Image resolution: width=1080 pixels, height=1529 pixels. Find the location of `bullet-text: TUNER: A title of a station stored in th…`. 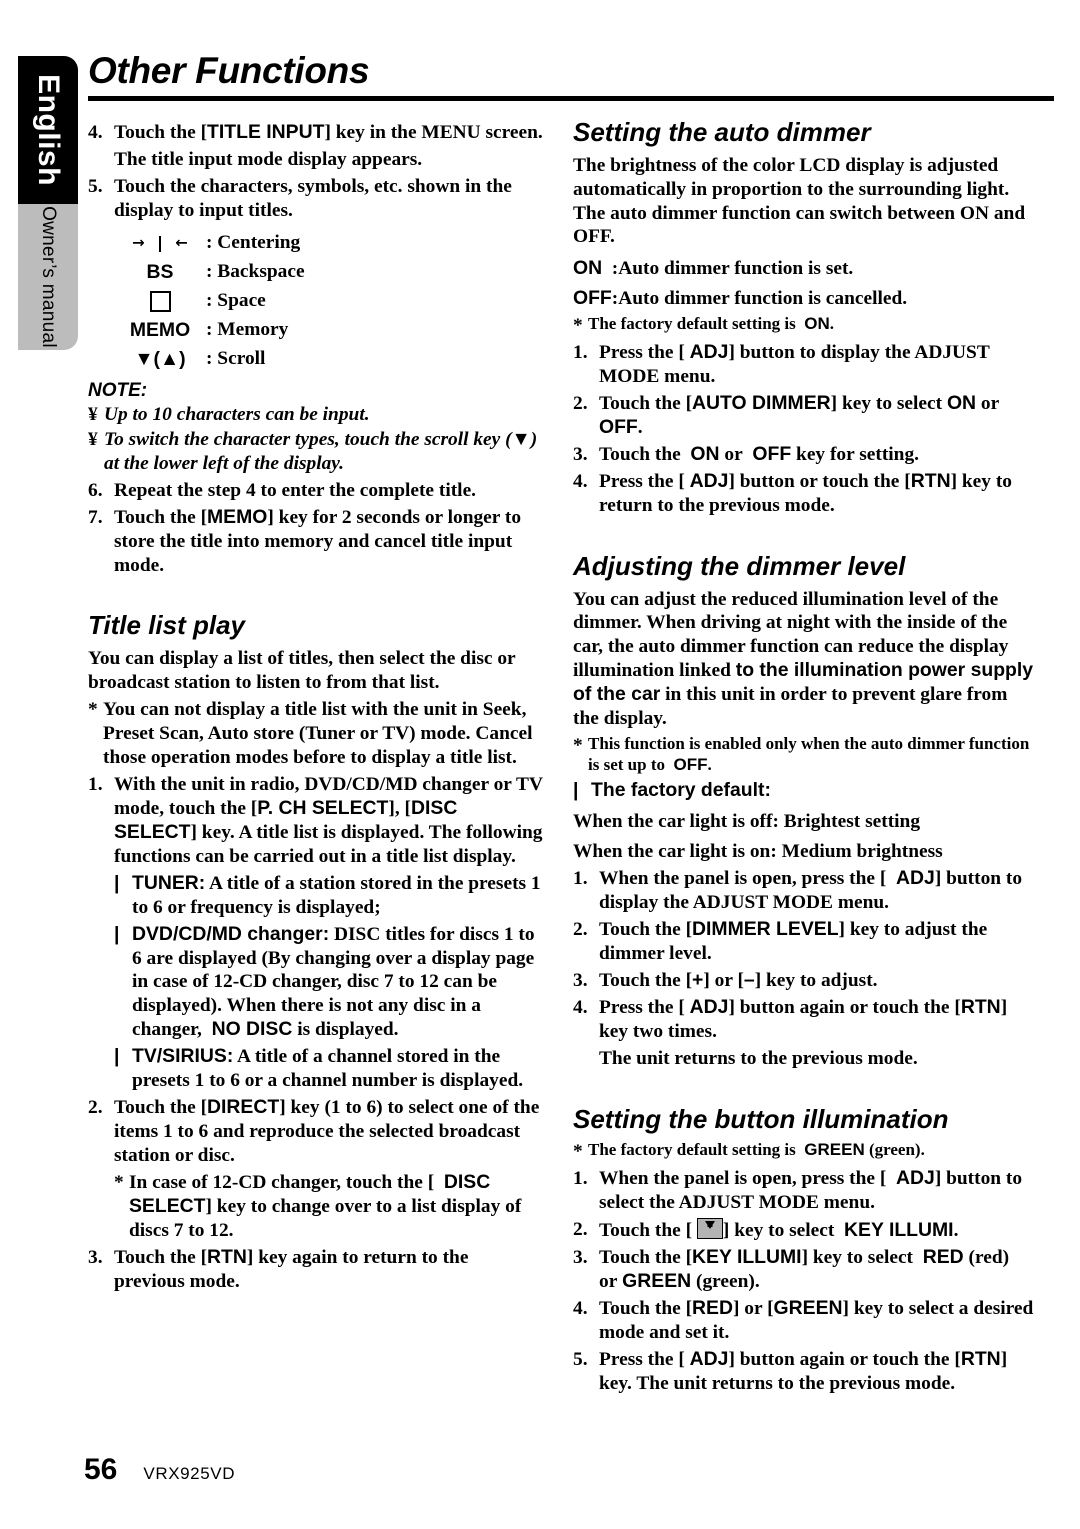

bullet-text: TUNER: A title of a station stored in th… is located at coordinates (337, 896).